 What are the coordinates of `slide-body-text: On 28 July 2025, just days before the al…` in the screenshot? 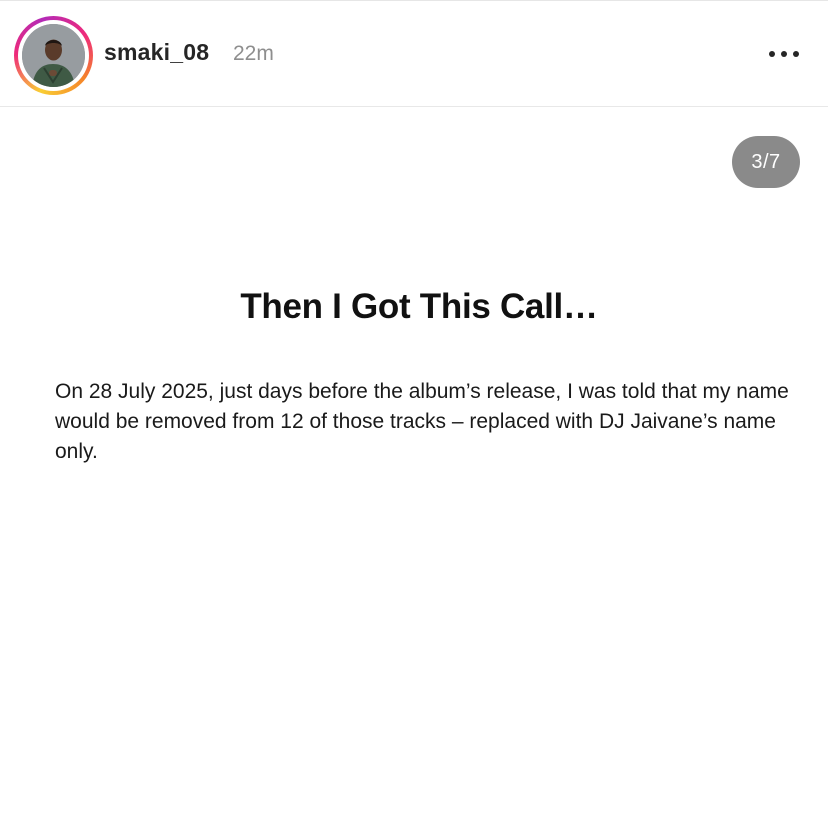 It's located at (422, 421).